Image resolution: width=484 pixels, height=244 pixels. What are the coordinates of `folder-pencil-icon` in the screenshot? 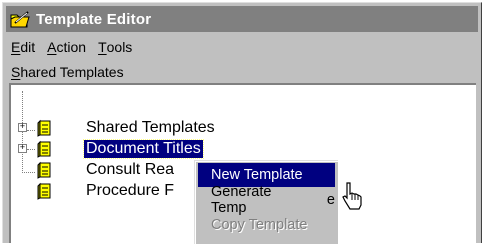 It's located at (20, 19).